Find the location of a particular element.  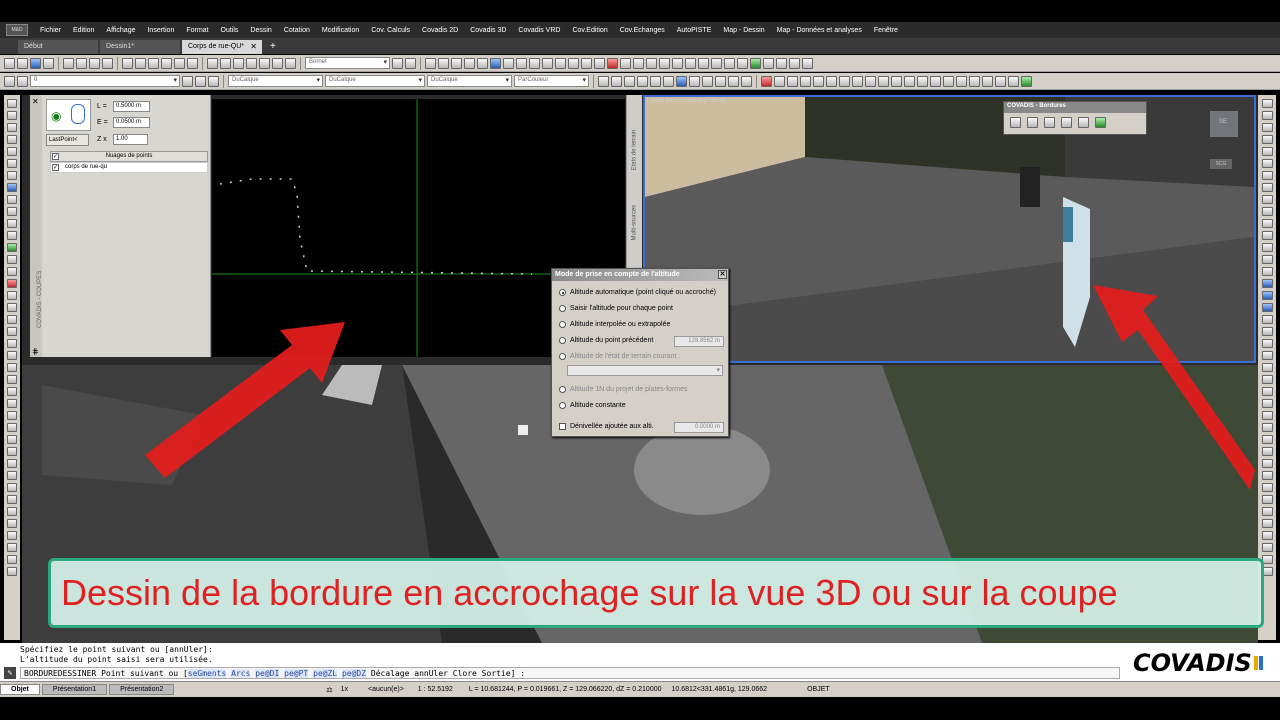

logo-text: COVADIS is located at coordinates (1192, 663).